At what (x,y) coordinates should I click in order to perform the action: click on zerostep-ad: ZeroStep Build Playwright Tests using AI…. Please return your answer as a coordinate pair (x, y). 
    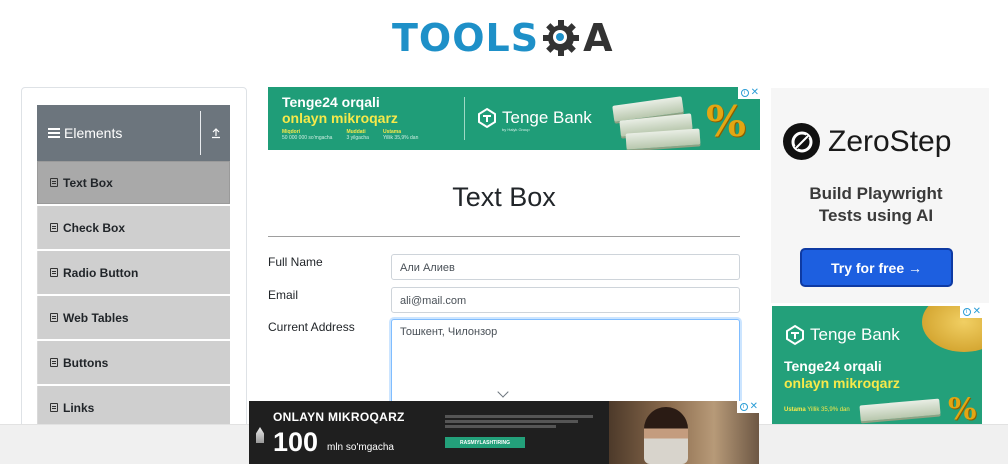
    Looking at the image, I should click on (880, 195).